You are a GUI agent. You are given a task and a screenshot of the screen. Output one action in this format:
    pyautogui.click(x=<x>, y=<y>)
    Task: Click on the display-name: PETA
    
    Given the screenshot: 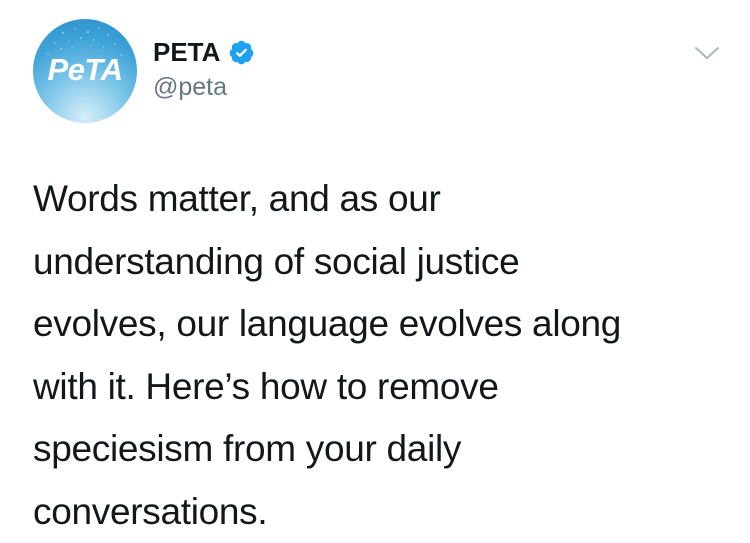 What is the action you would take?
    pyautogui.click(x=186, y=52)
    